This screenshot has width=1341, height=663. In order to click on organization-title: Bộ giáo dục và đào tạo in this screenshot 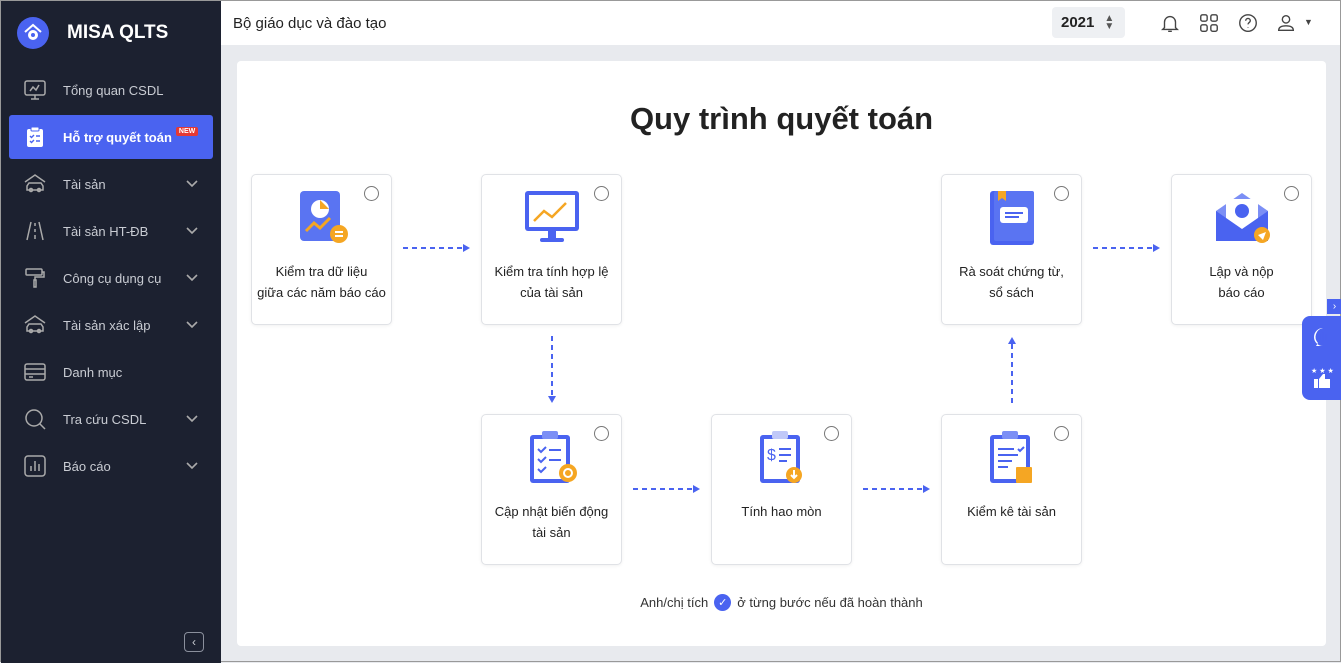, I will do `click(310, 23)`.